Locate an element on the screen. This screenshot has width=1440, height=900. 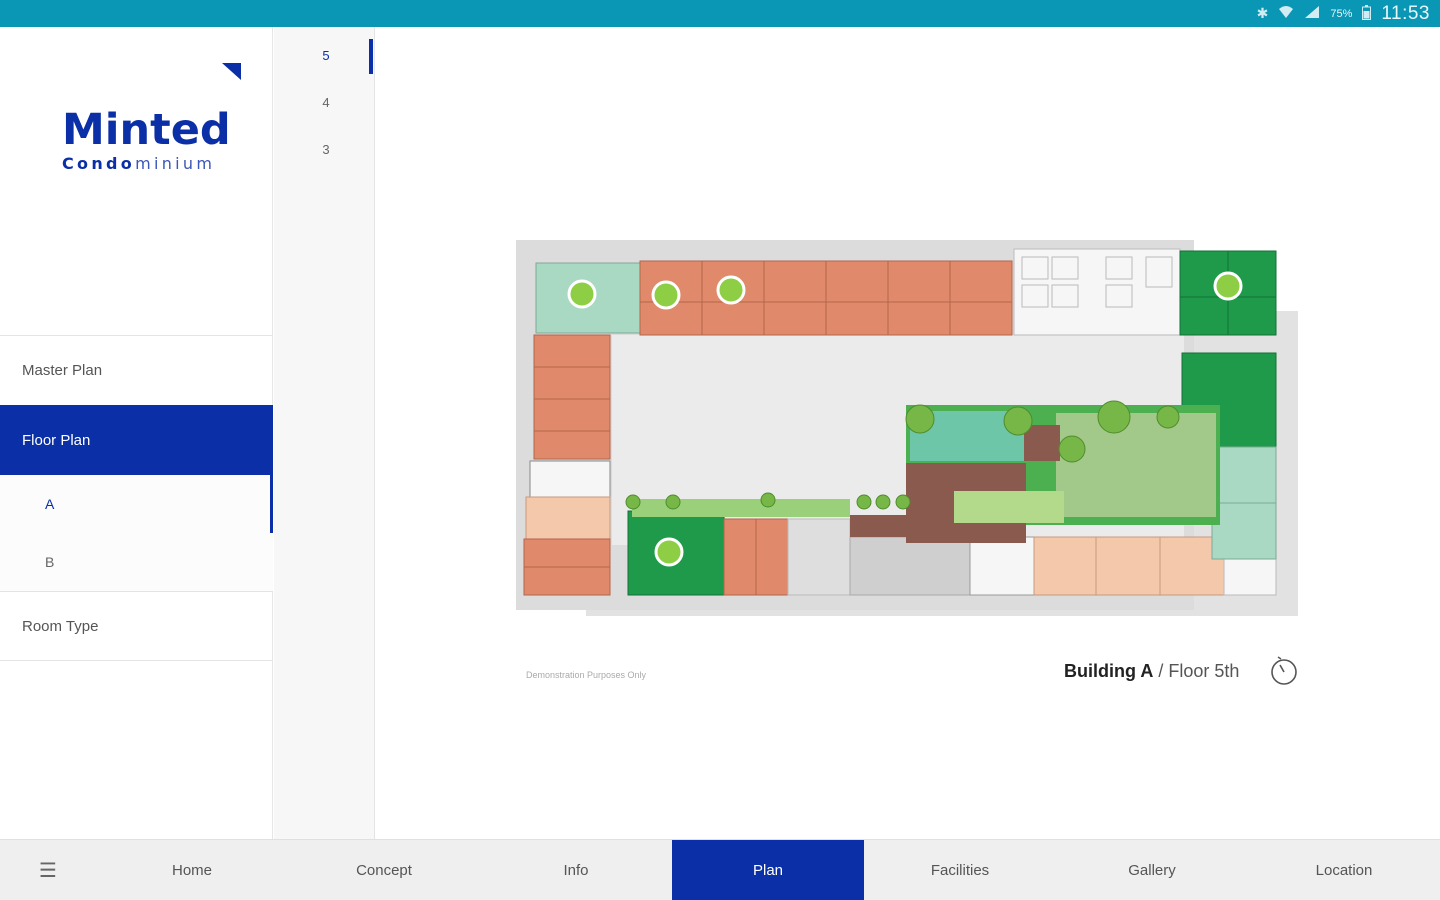
tab-info: Info is located at coordinates (576, 870).